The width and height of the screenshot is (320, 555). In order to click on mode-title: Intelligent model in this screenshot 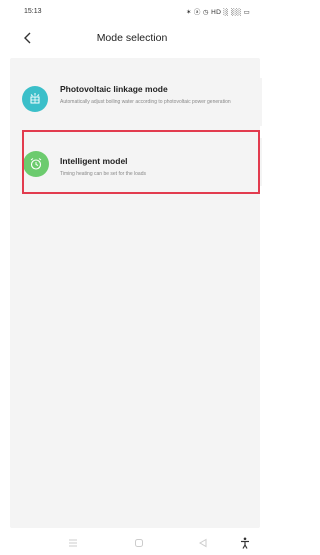, I will do `click(94, 161)`.